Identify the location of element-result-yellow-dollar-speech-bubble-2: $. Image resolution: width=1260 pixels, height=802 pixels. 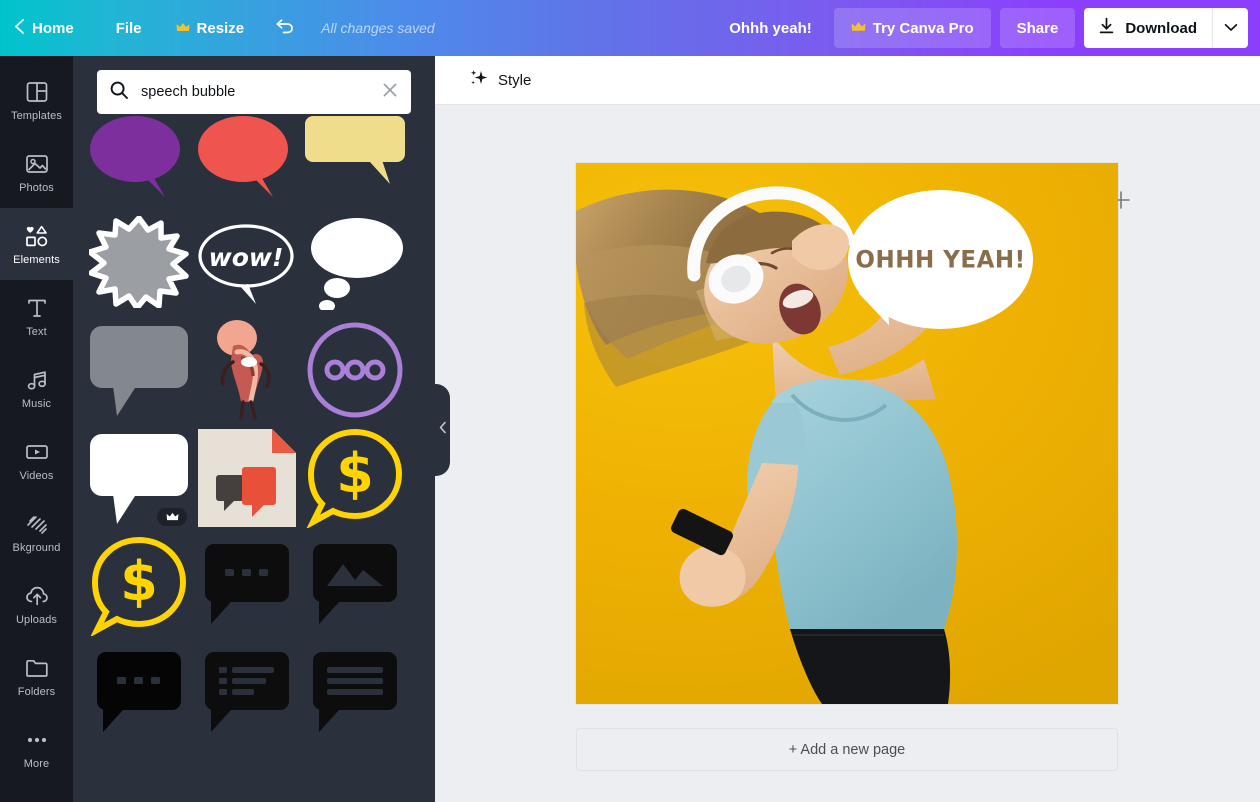
(139, 586).